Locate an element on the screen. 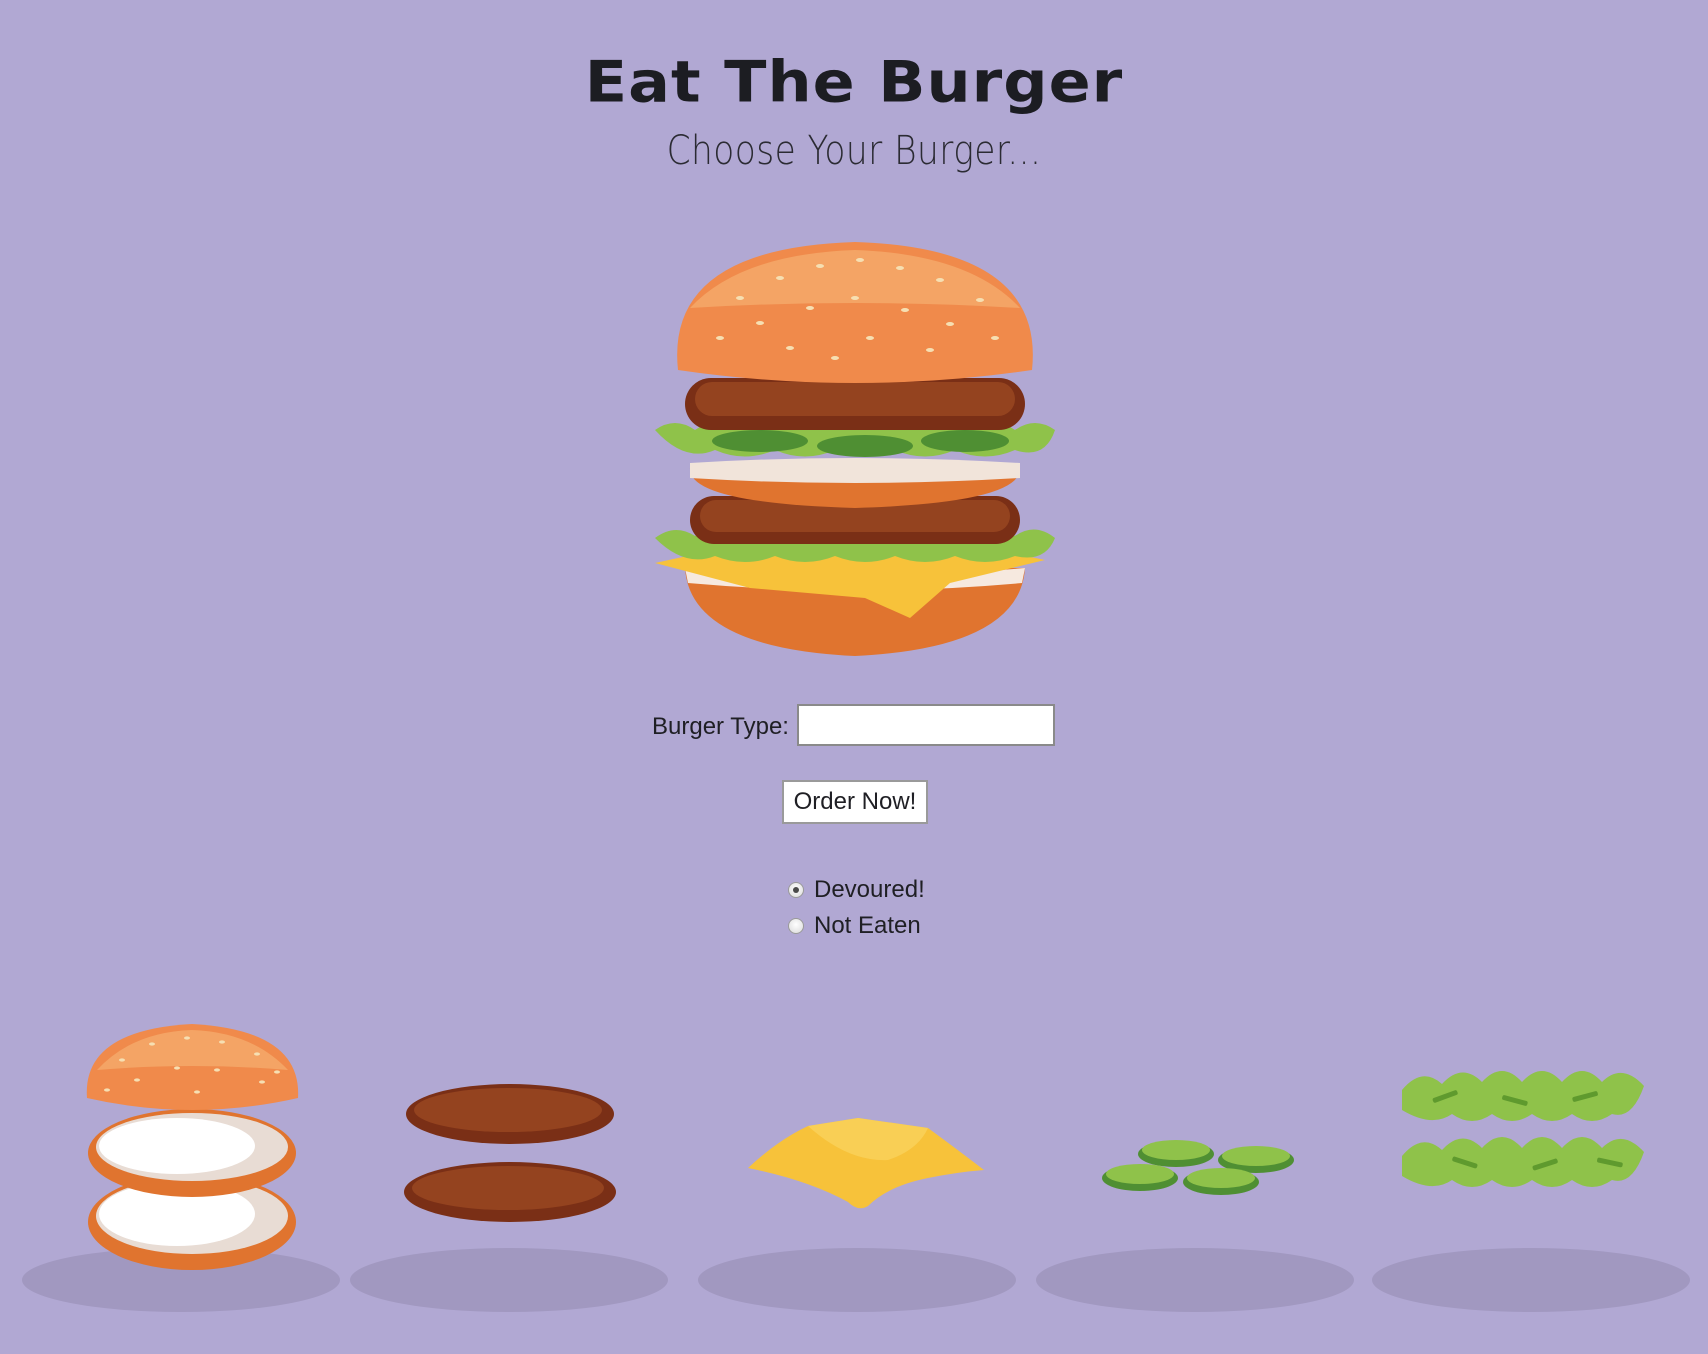 This screenshot has height=1354, width=1708. ingredient-buns is located at coordinates (177, 1175).